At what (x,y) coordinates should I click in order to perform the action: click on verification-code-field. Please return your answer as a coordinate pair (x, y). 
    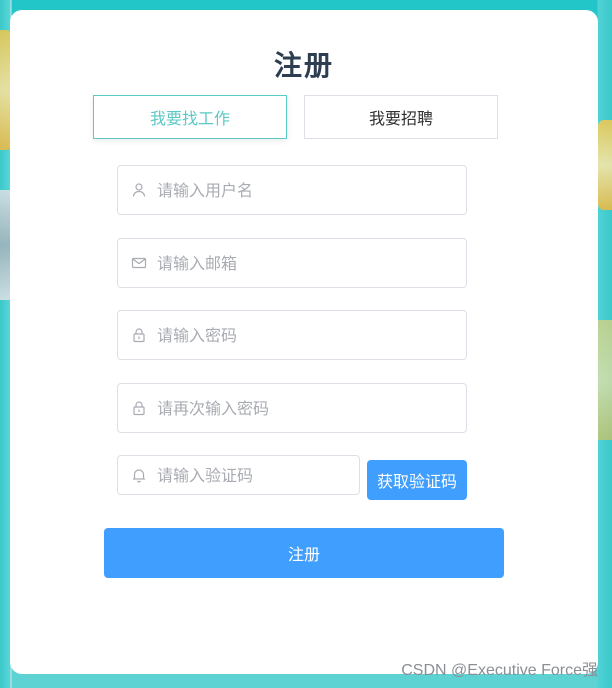
    Looking at the image, I should click on (238, 475).